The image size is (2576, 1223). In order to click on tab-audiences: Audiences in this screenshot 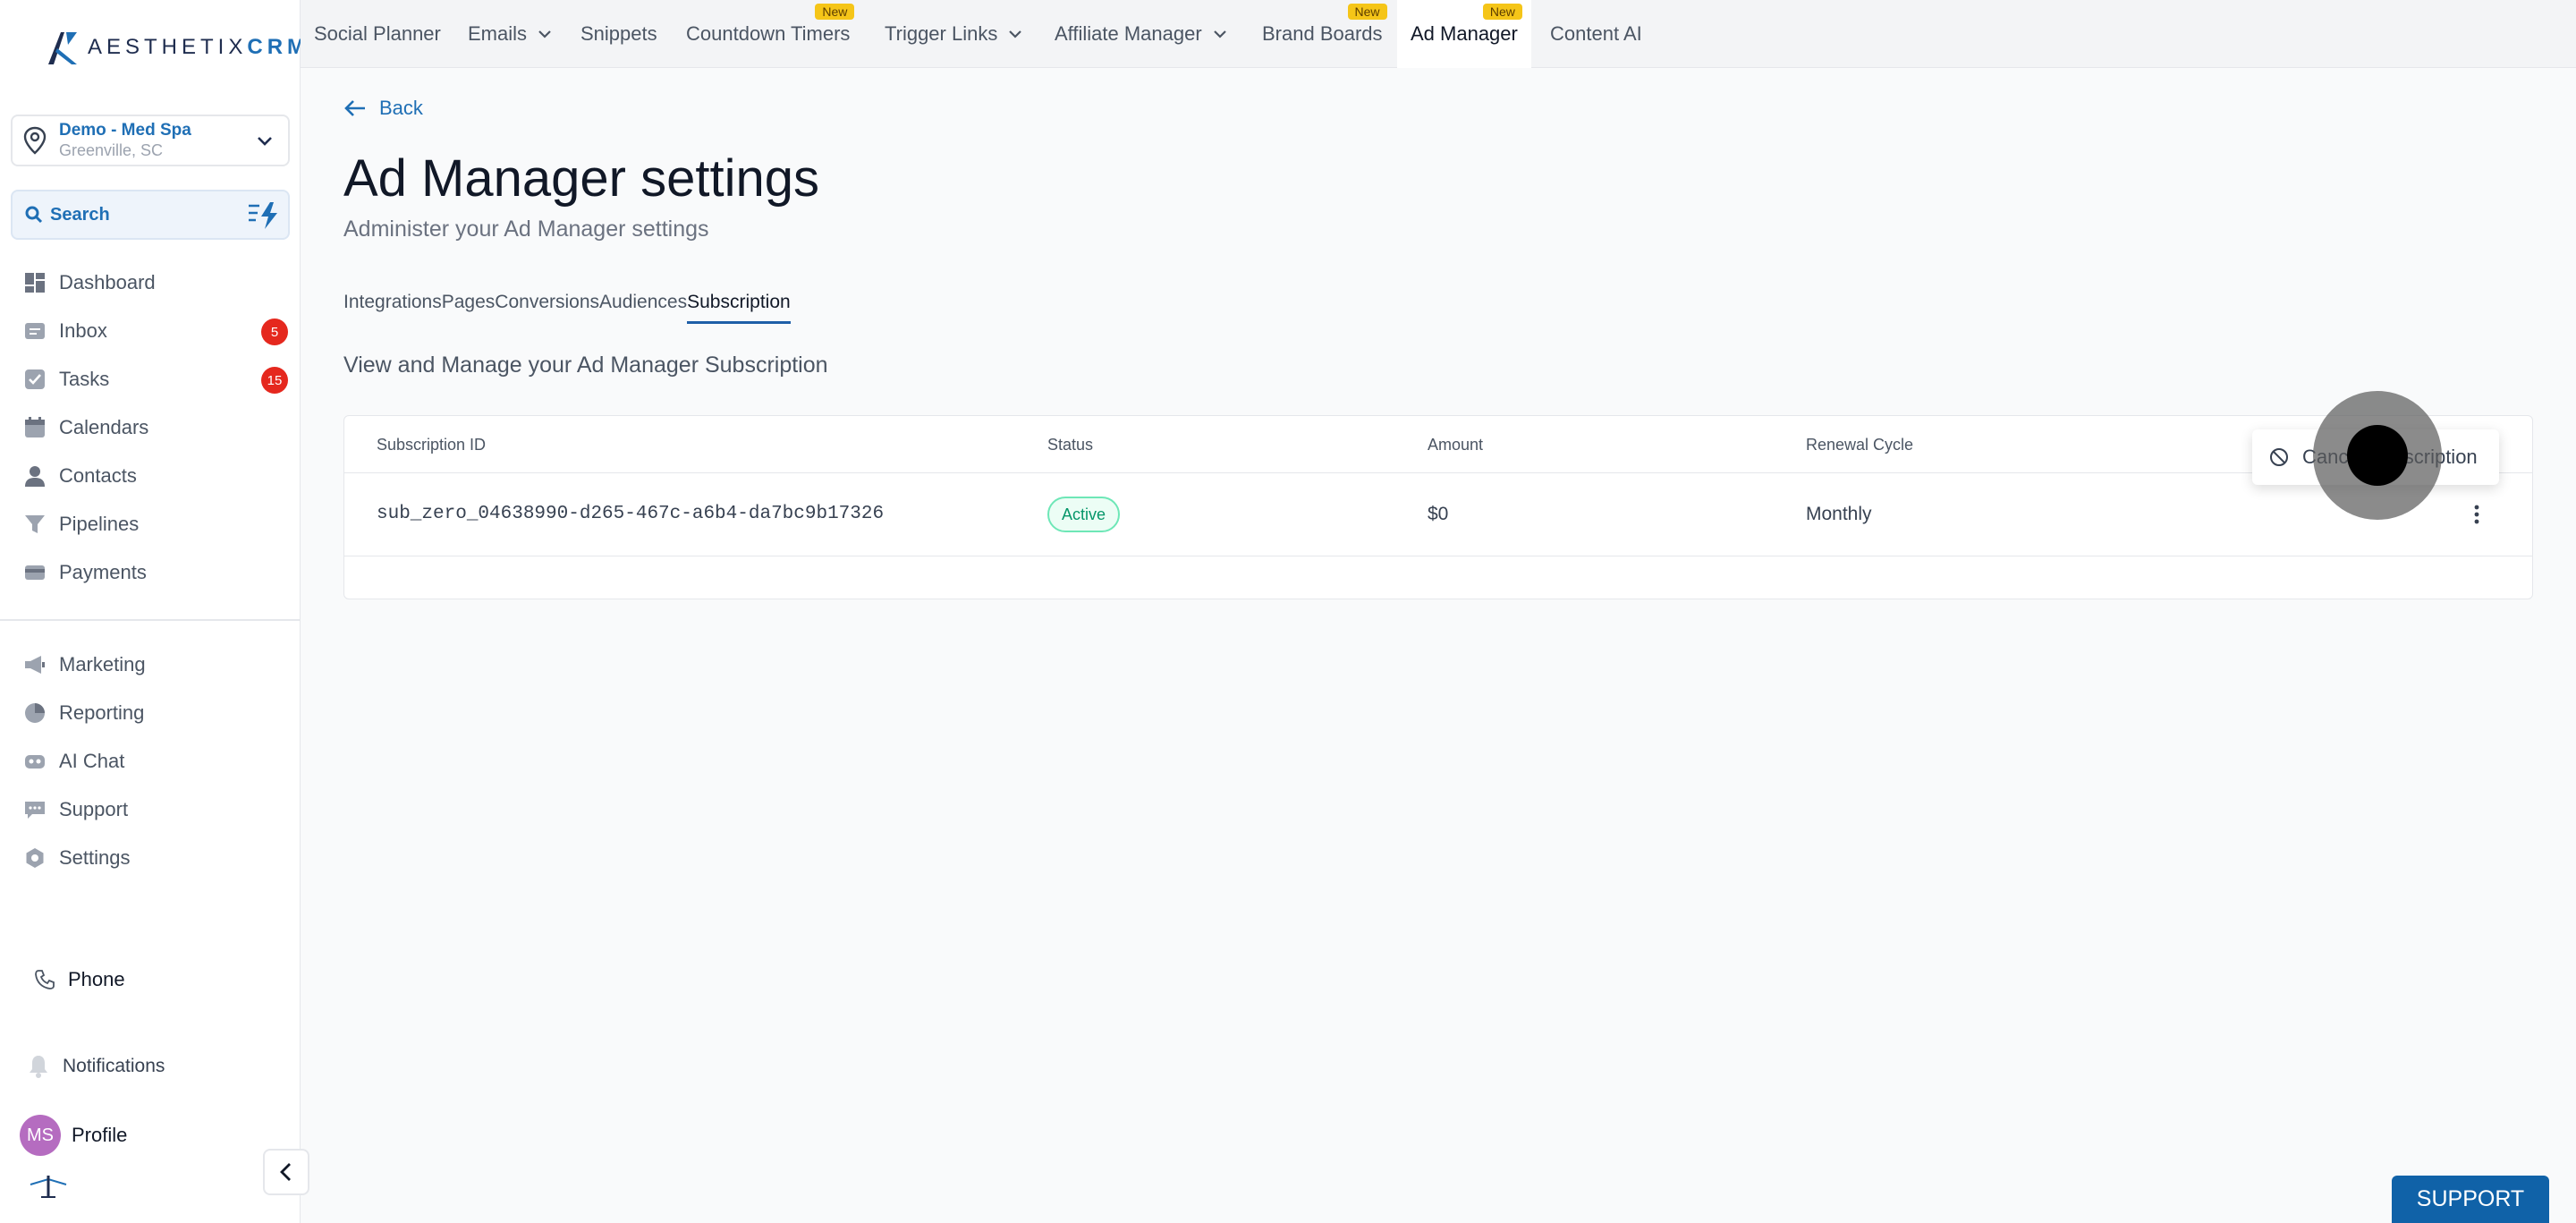, I will do `click(643, 306)`.